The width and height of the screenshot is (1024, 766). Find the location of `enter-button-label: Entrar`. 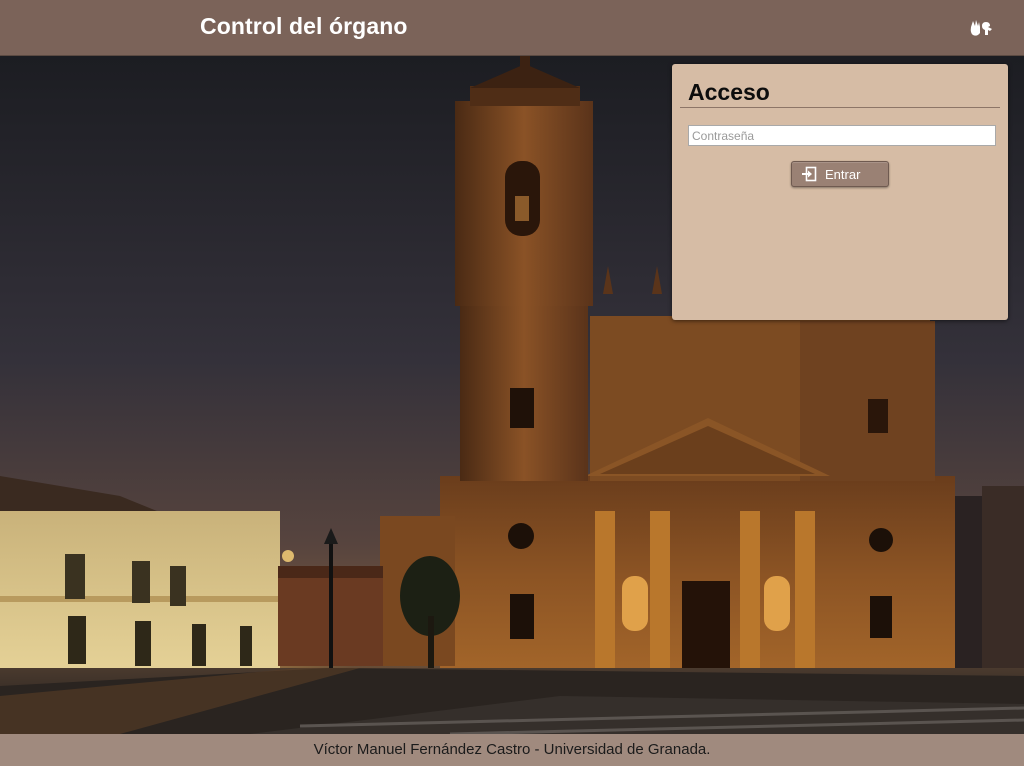

enter-button-label: Entrar is located at coordinates (843, 174).